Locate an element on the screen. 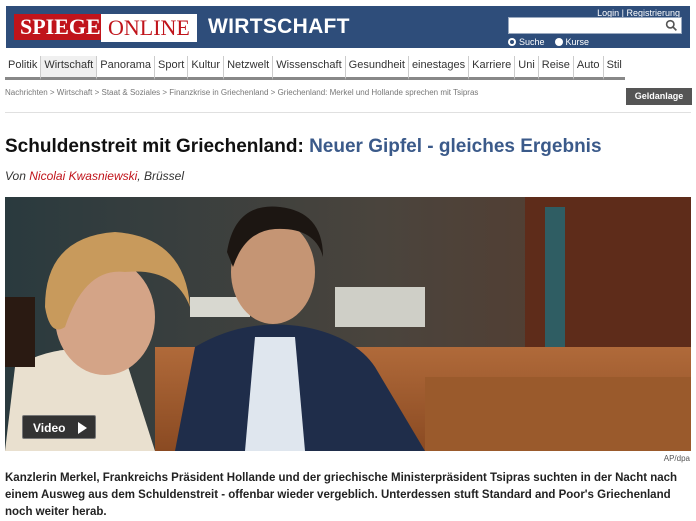 Image resolution: width=696 pixels, height=521 pixels. search-icon is located at coordinates (671, 25).